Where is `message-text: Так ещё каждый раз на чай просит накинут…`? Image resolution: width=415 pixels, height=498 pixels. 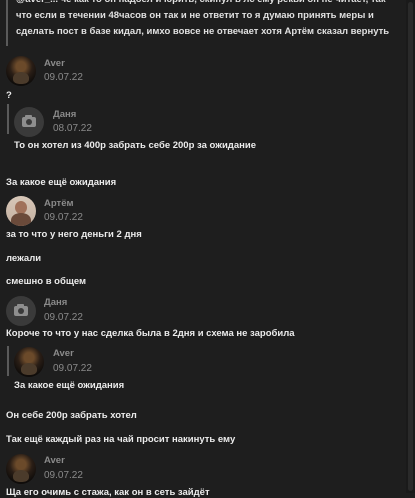 message-text: Так ещё каждый раз на чай просит накинут… is located at coordinates (121, 439).